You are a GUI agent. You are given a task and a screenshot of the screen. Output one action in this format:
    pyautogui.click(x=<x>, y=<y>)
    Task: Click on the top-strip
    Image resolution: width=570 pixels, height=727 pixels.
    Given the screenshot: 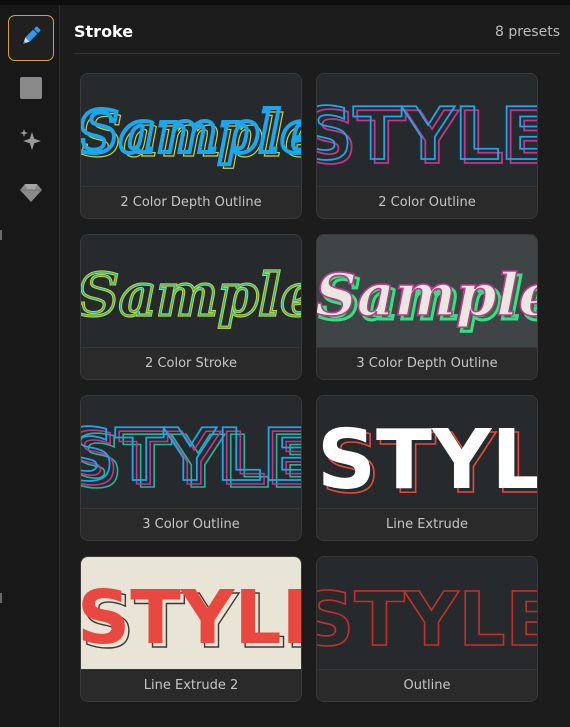 What is the action you would take?
    pyautogui.click(x=285, y=2)
    